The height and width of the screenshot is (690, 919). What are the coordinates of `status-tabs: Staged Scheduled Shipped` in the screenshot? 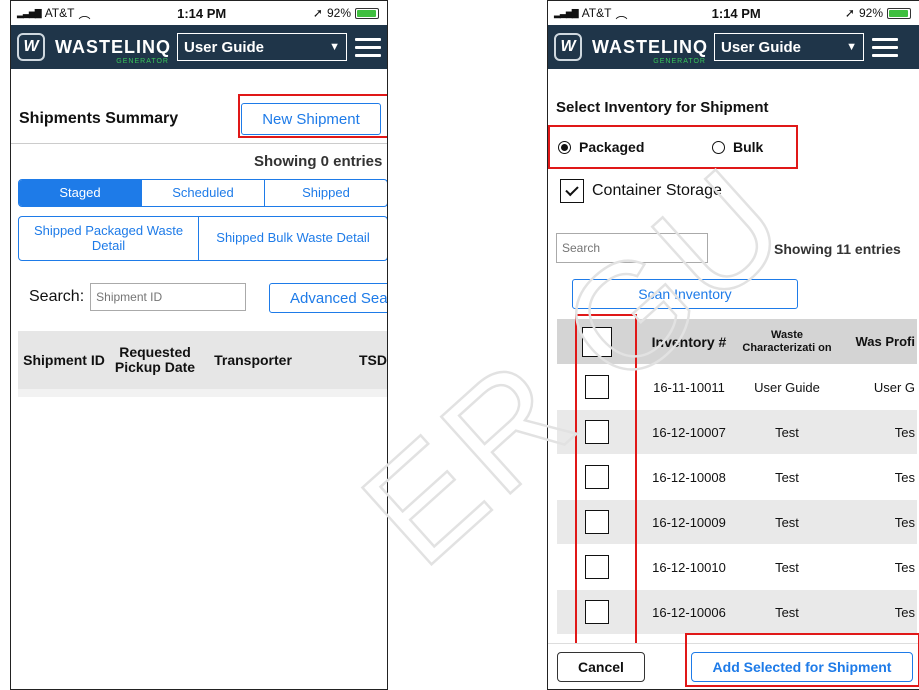 It's located at (202, 193).